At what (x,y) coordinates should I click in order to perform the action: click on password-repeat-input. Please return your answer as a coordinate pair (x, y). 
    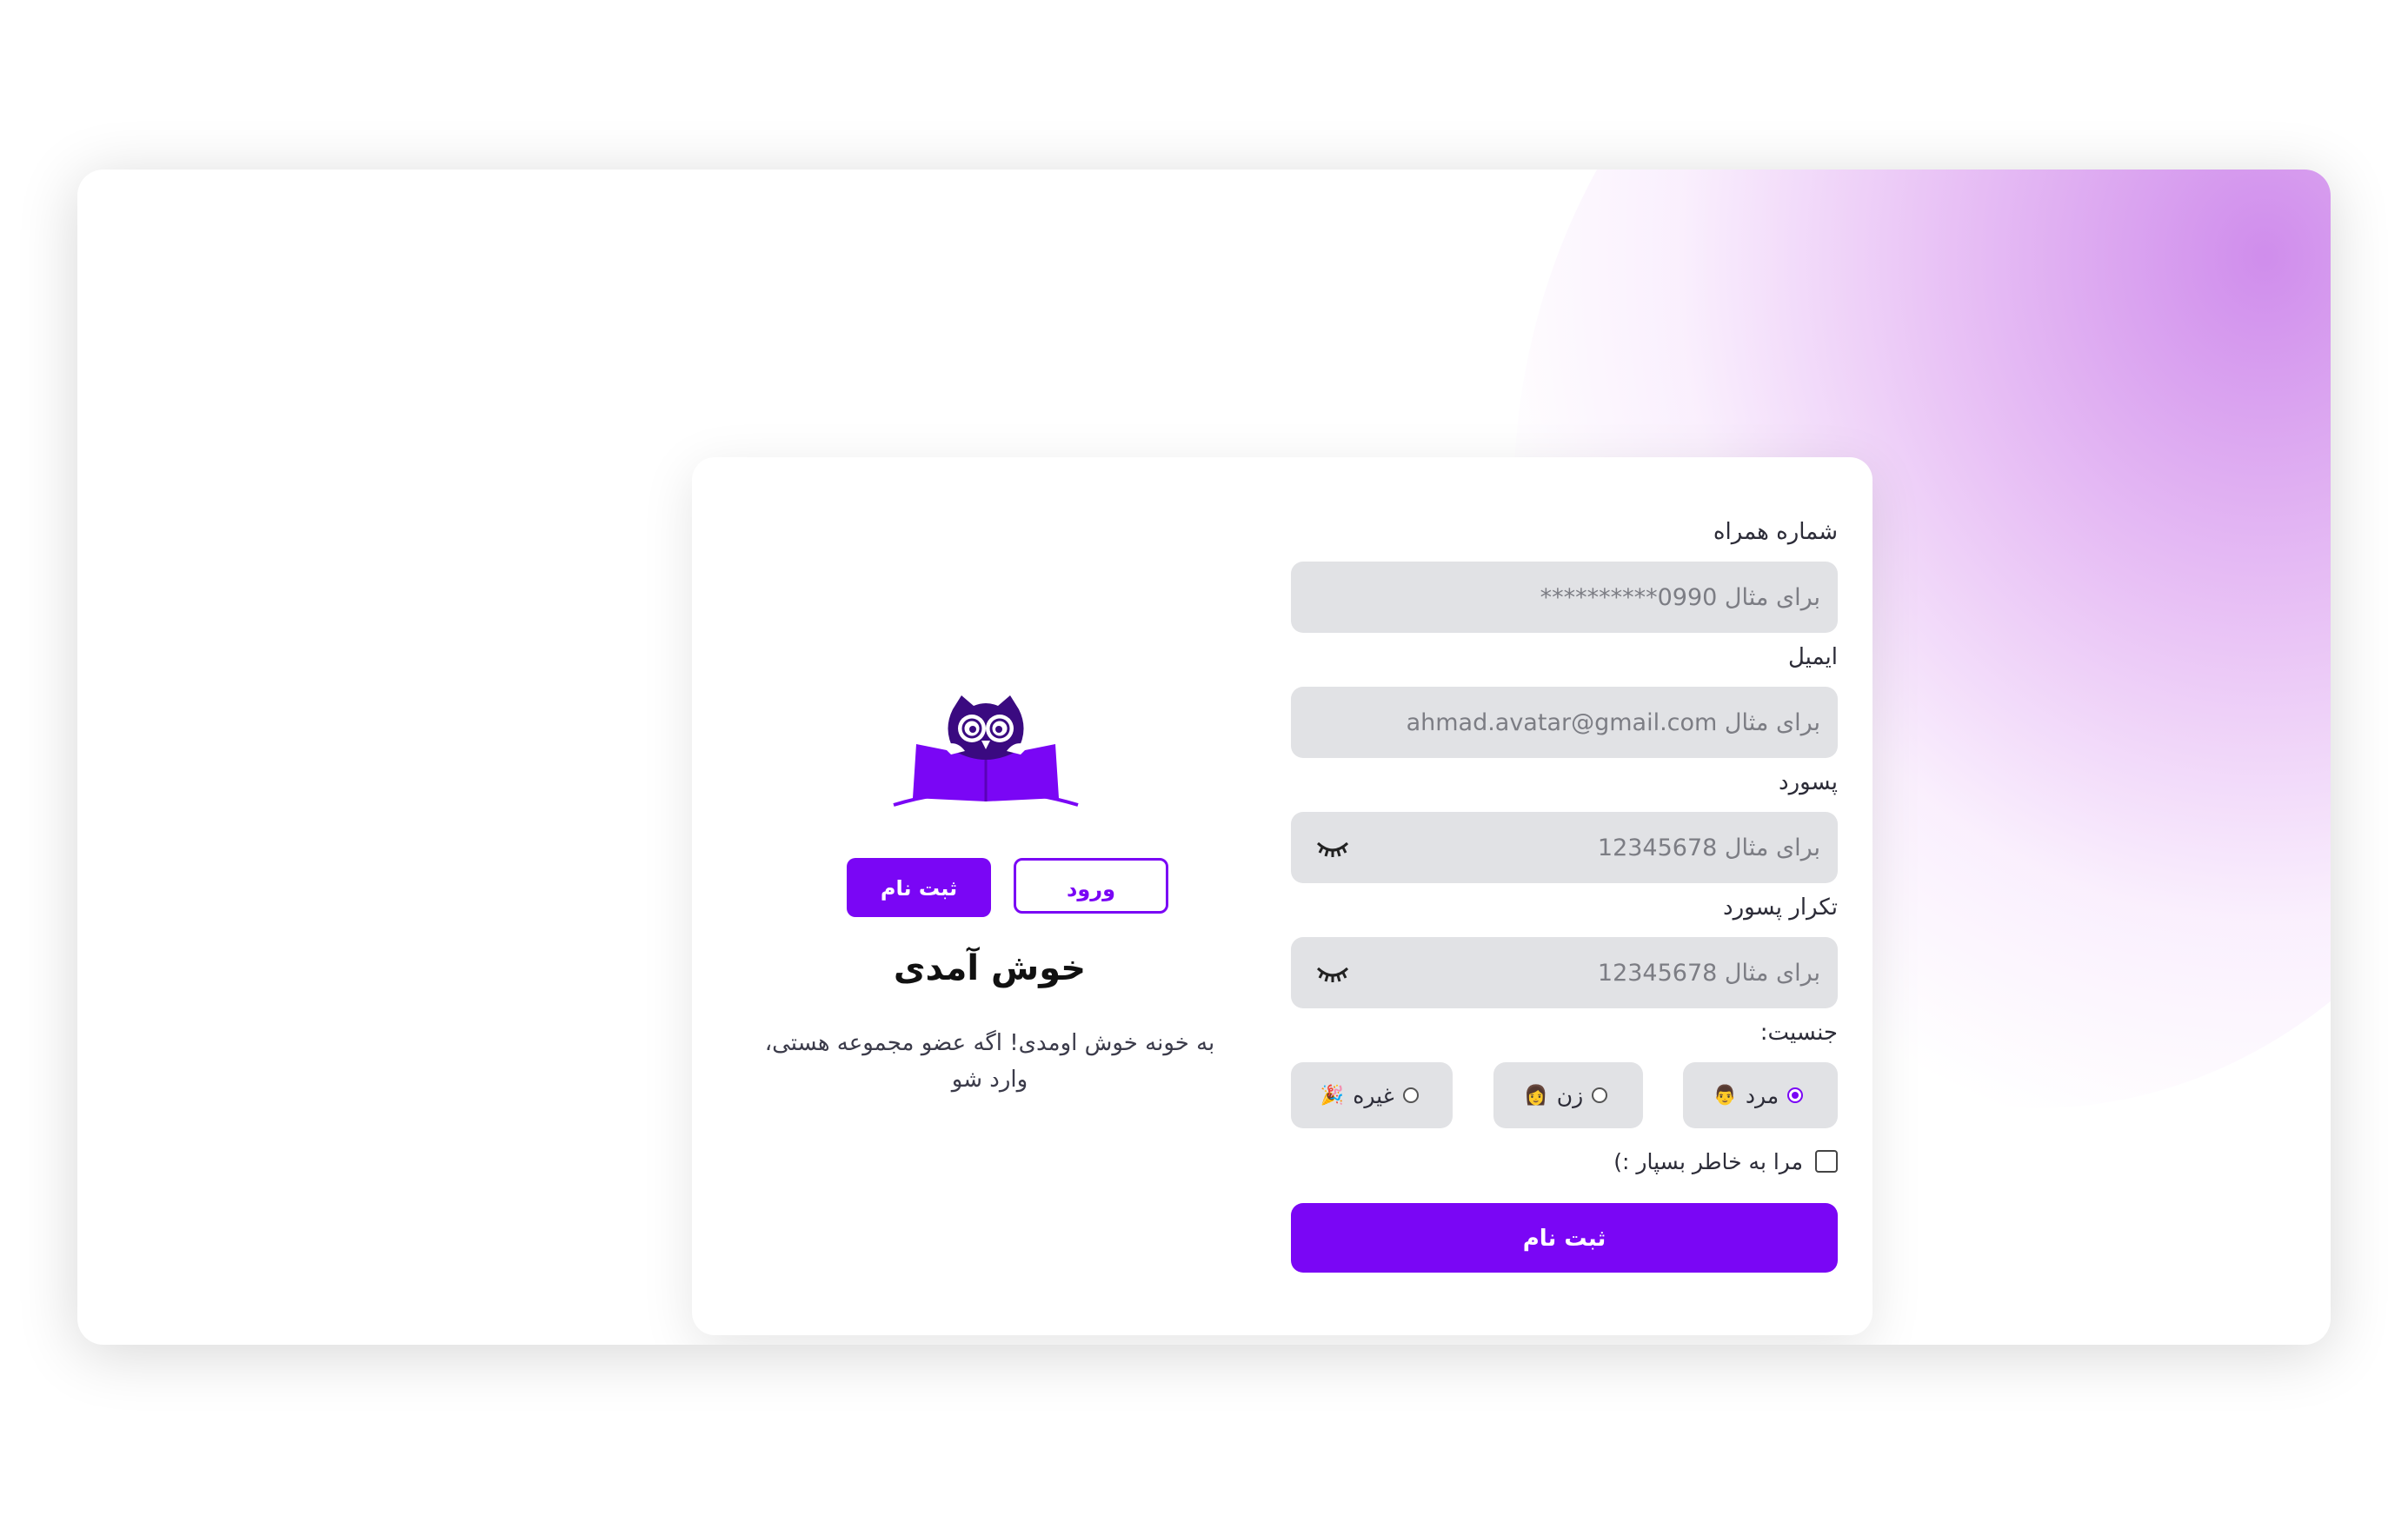
    Looking at the image, I should click on (1564, 972).